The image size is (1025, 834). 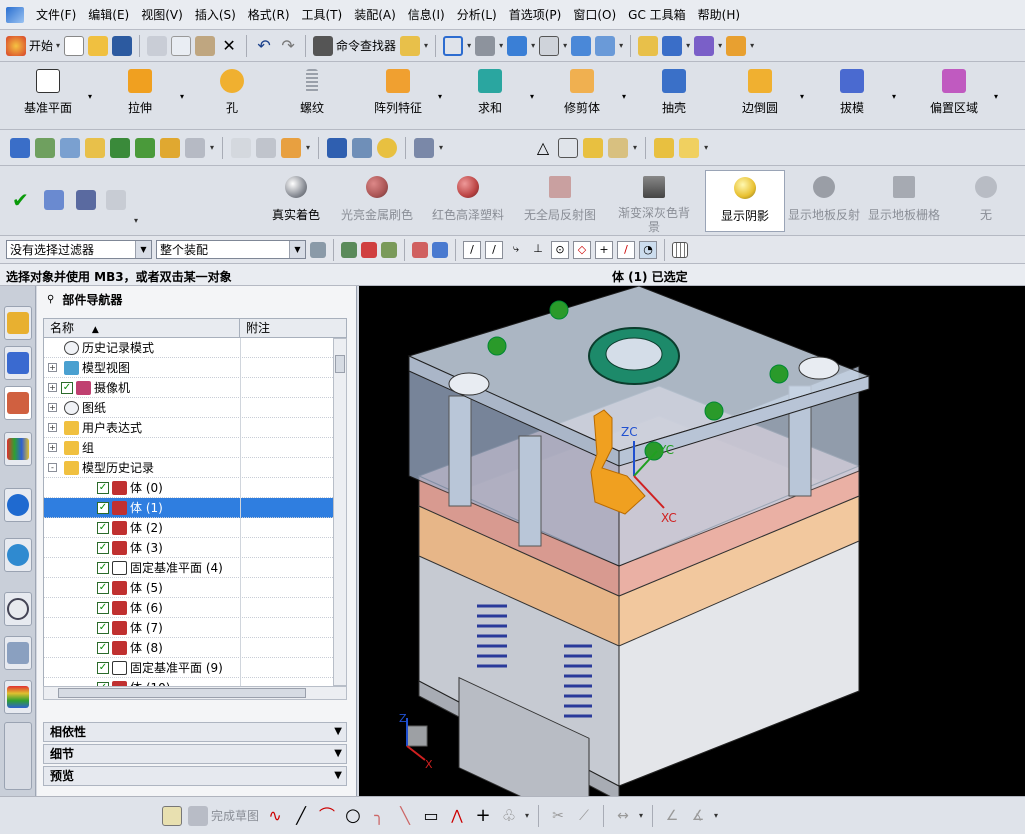 What do you see at coordinates (745, 201) in the screenshot?
I see `show-shadow-button: 显示阴影` at bounding box center [745, 201].